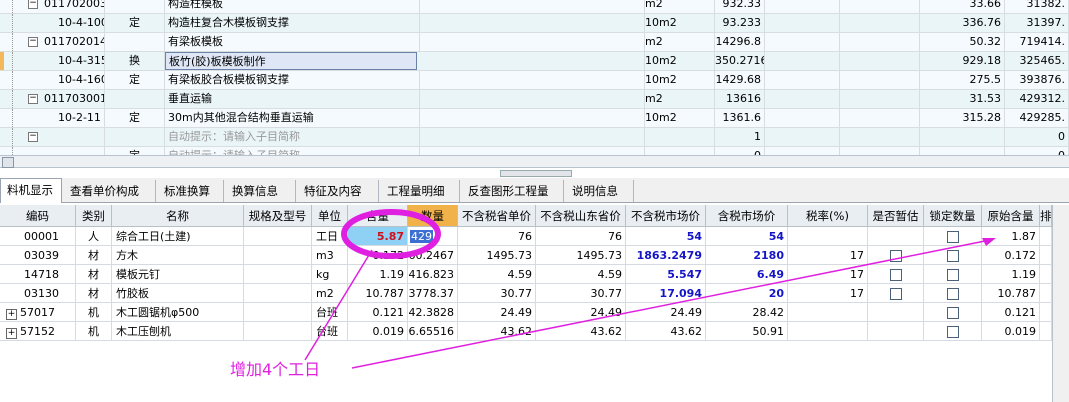 This screenshot has height=402, width=1069. What do you see at coordinates (338, 305) in the screenshot?
I see `pointer-line` at bounding box center [338, 305].